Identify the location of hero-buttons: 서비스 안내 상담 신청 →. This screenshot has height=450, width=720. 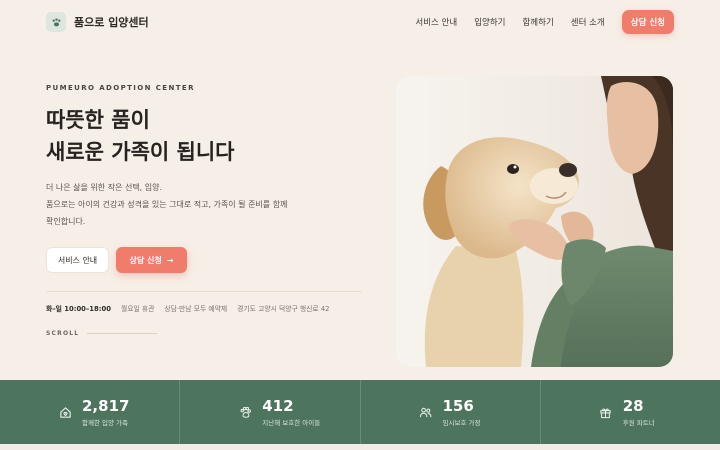
(116, 260).